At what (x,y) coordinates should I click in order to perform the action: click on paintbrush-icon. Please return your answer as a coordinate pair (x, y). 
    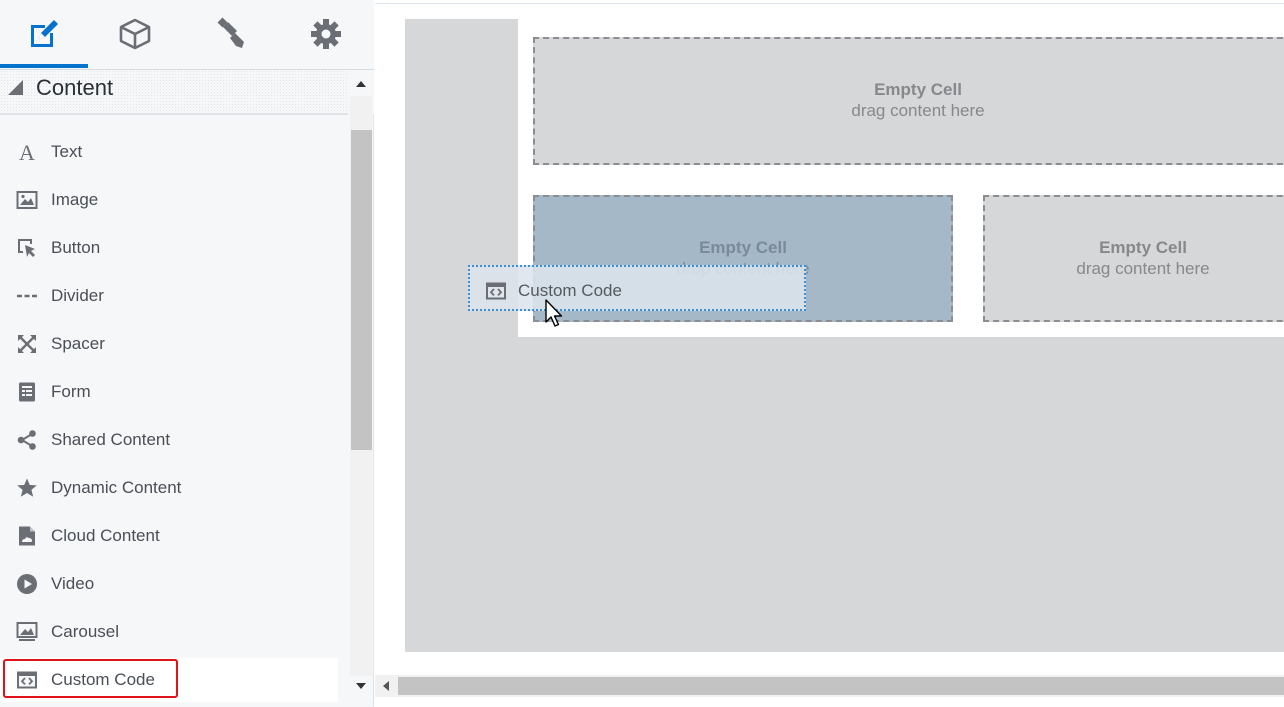
    Looking at the image, I should click on (230, 32).